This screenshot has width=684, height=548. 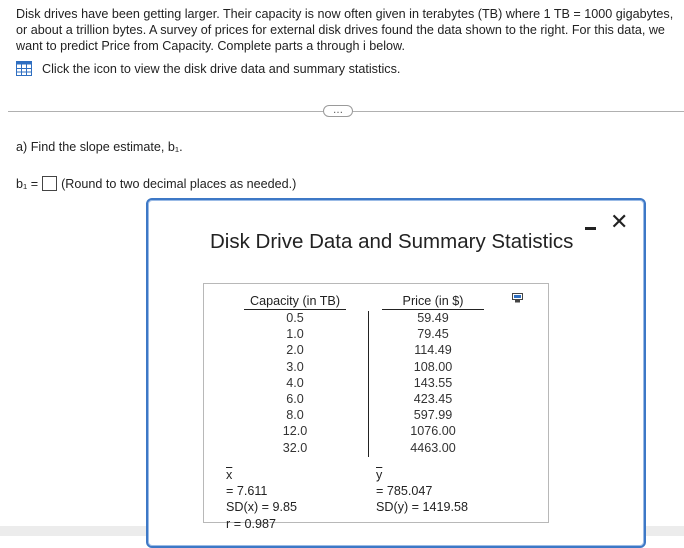 I want to click on capacity-header: Capacity (in TB), so click(x=295, y=302).